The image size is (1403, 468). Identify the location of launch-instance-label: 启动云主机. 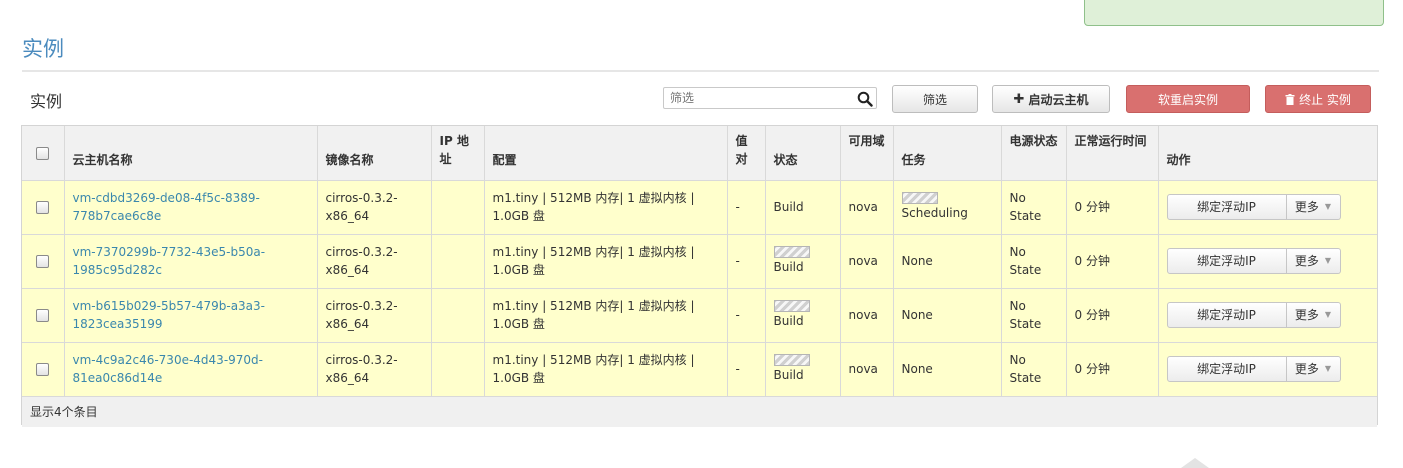
(1058, 99).